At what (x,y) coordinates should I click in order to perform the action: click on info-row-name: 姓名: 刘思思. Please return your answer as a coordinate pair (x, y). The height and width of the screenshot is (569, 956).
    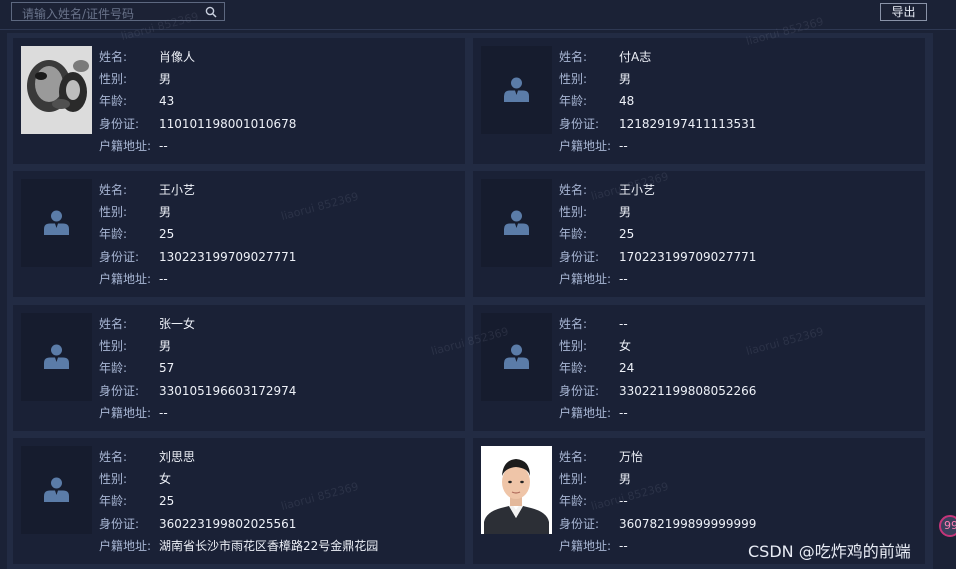
    Looking at the image, I should click on (279, 457).